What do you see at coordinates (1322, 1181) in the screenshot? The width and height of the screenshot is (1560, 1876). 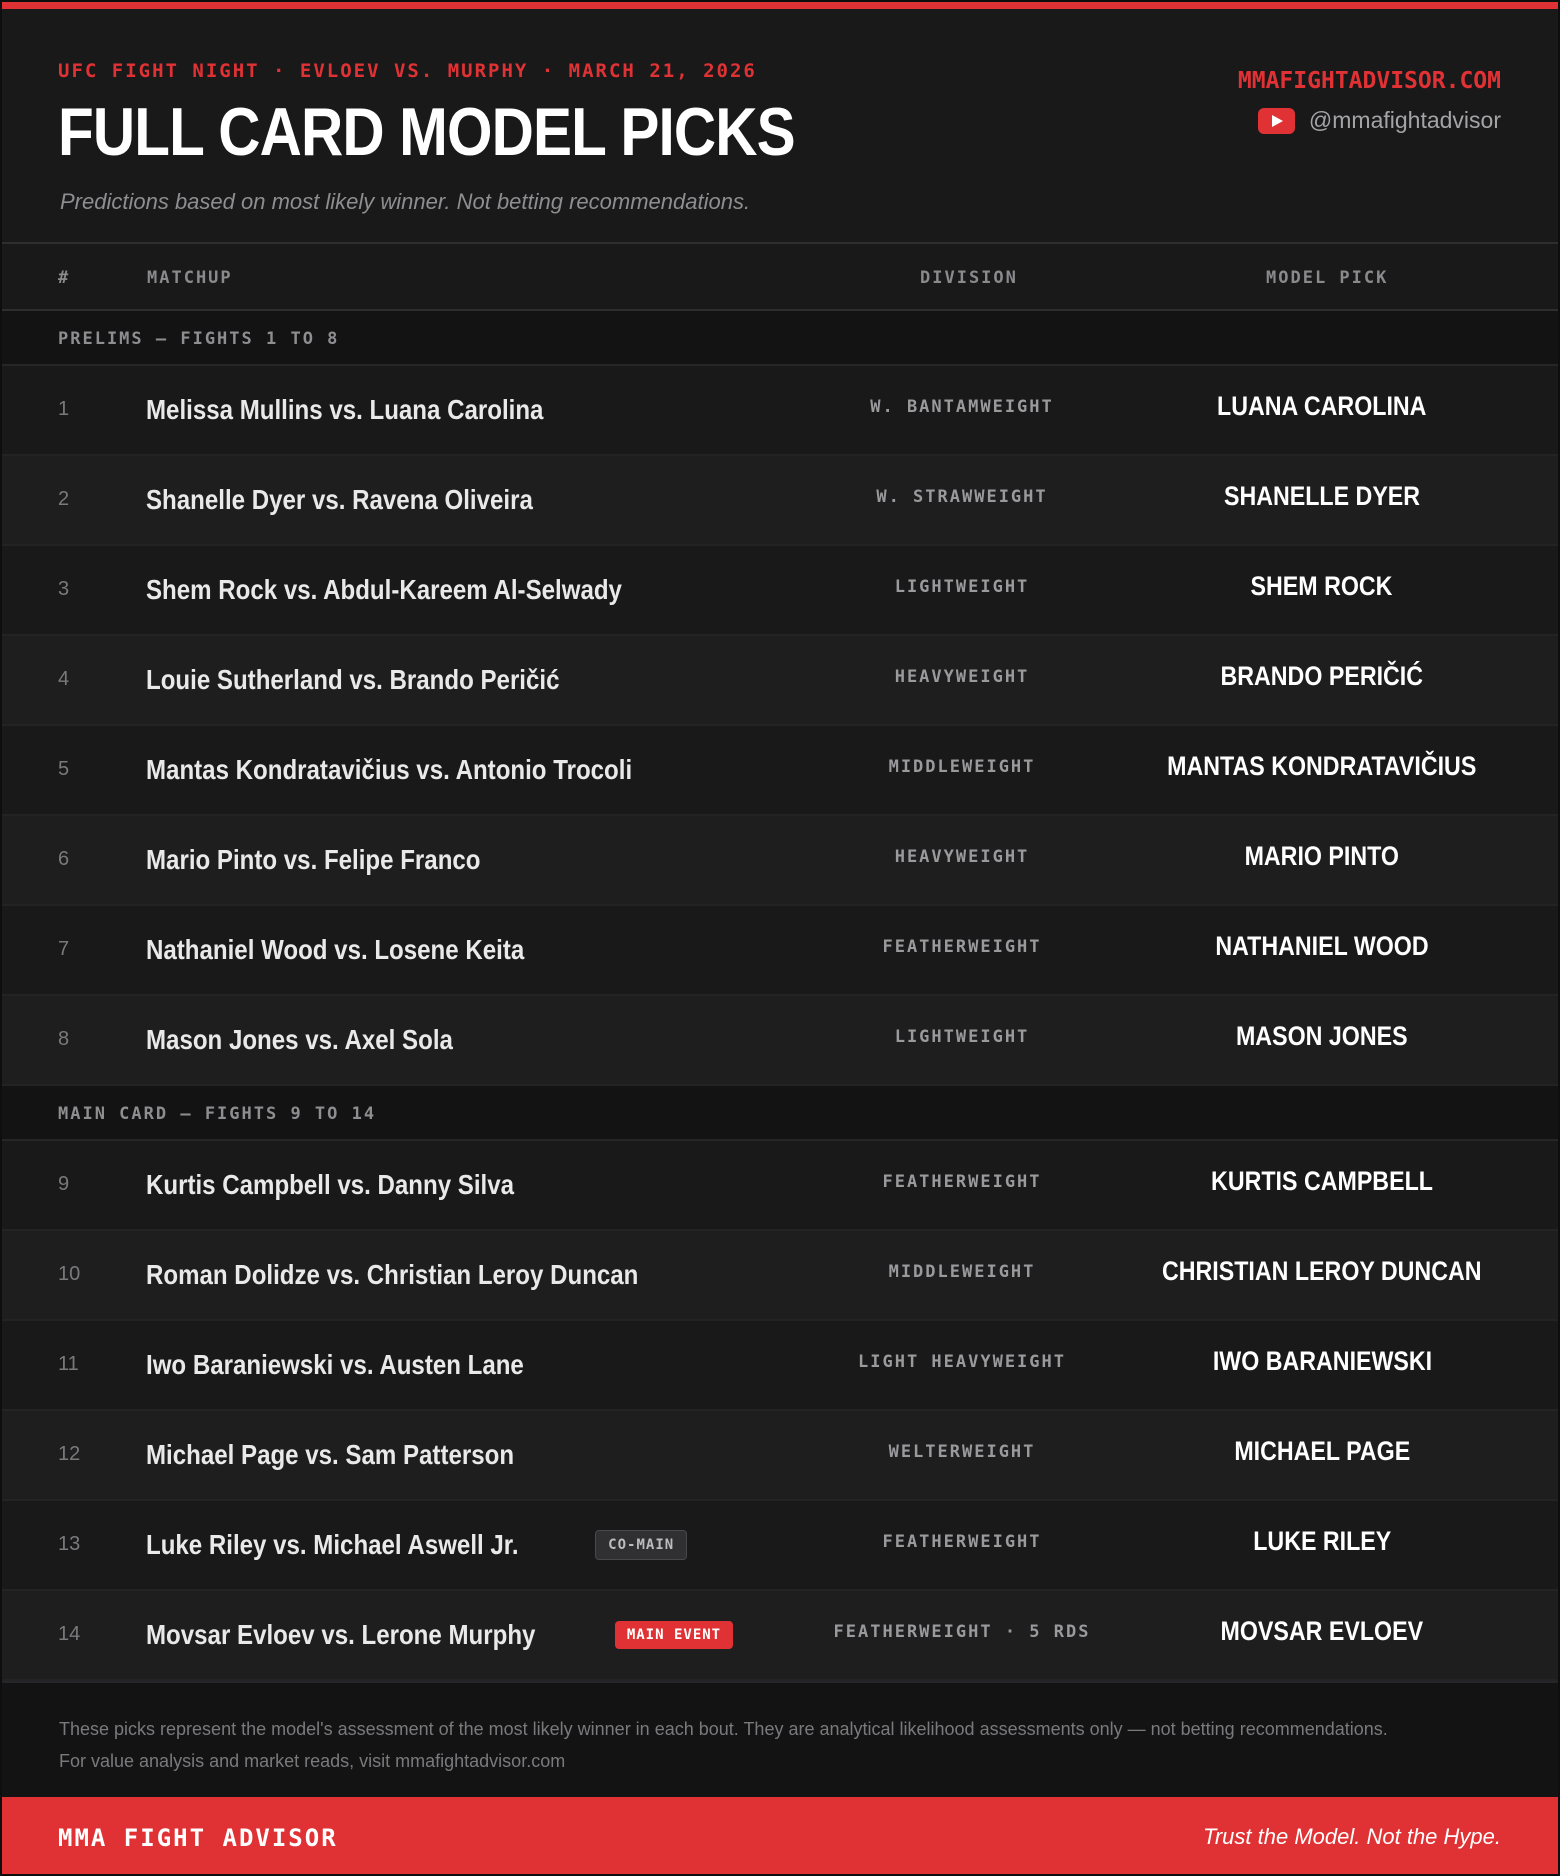 I see `model-pick-text: KURTIS CAMPBELL` at bounding box center [1322, 1181].